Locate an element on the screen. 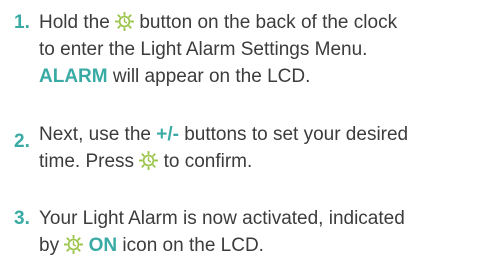  step-number: 3. is located at coordinates (22, 218).